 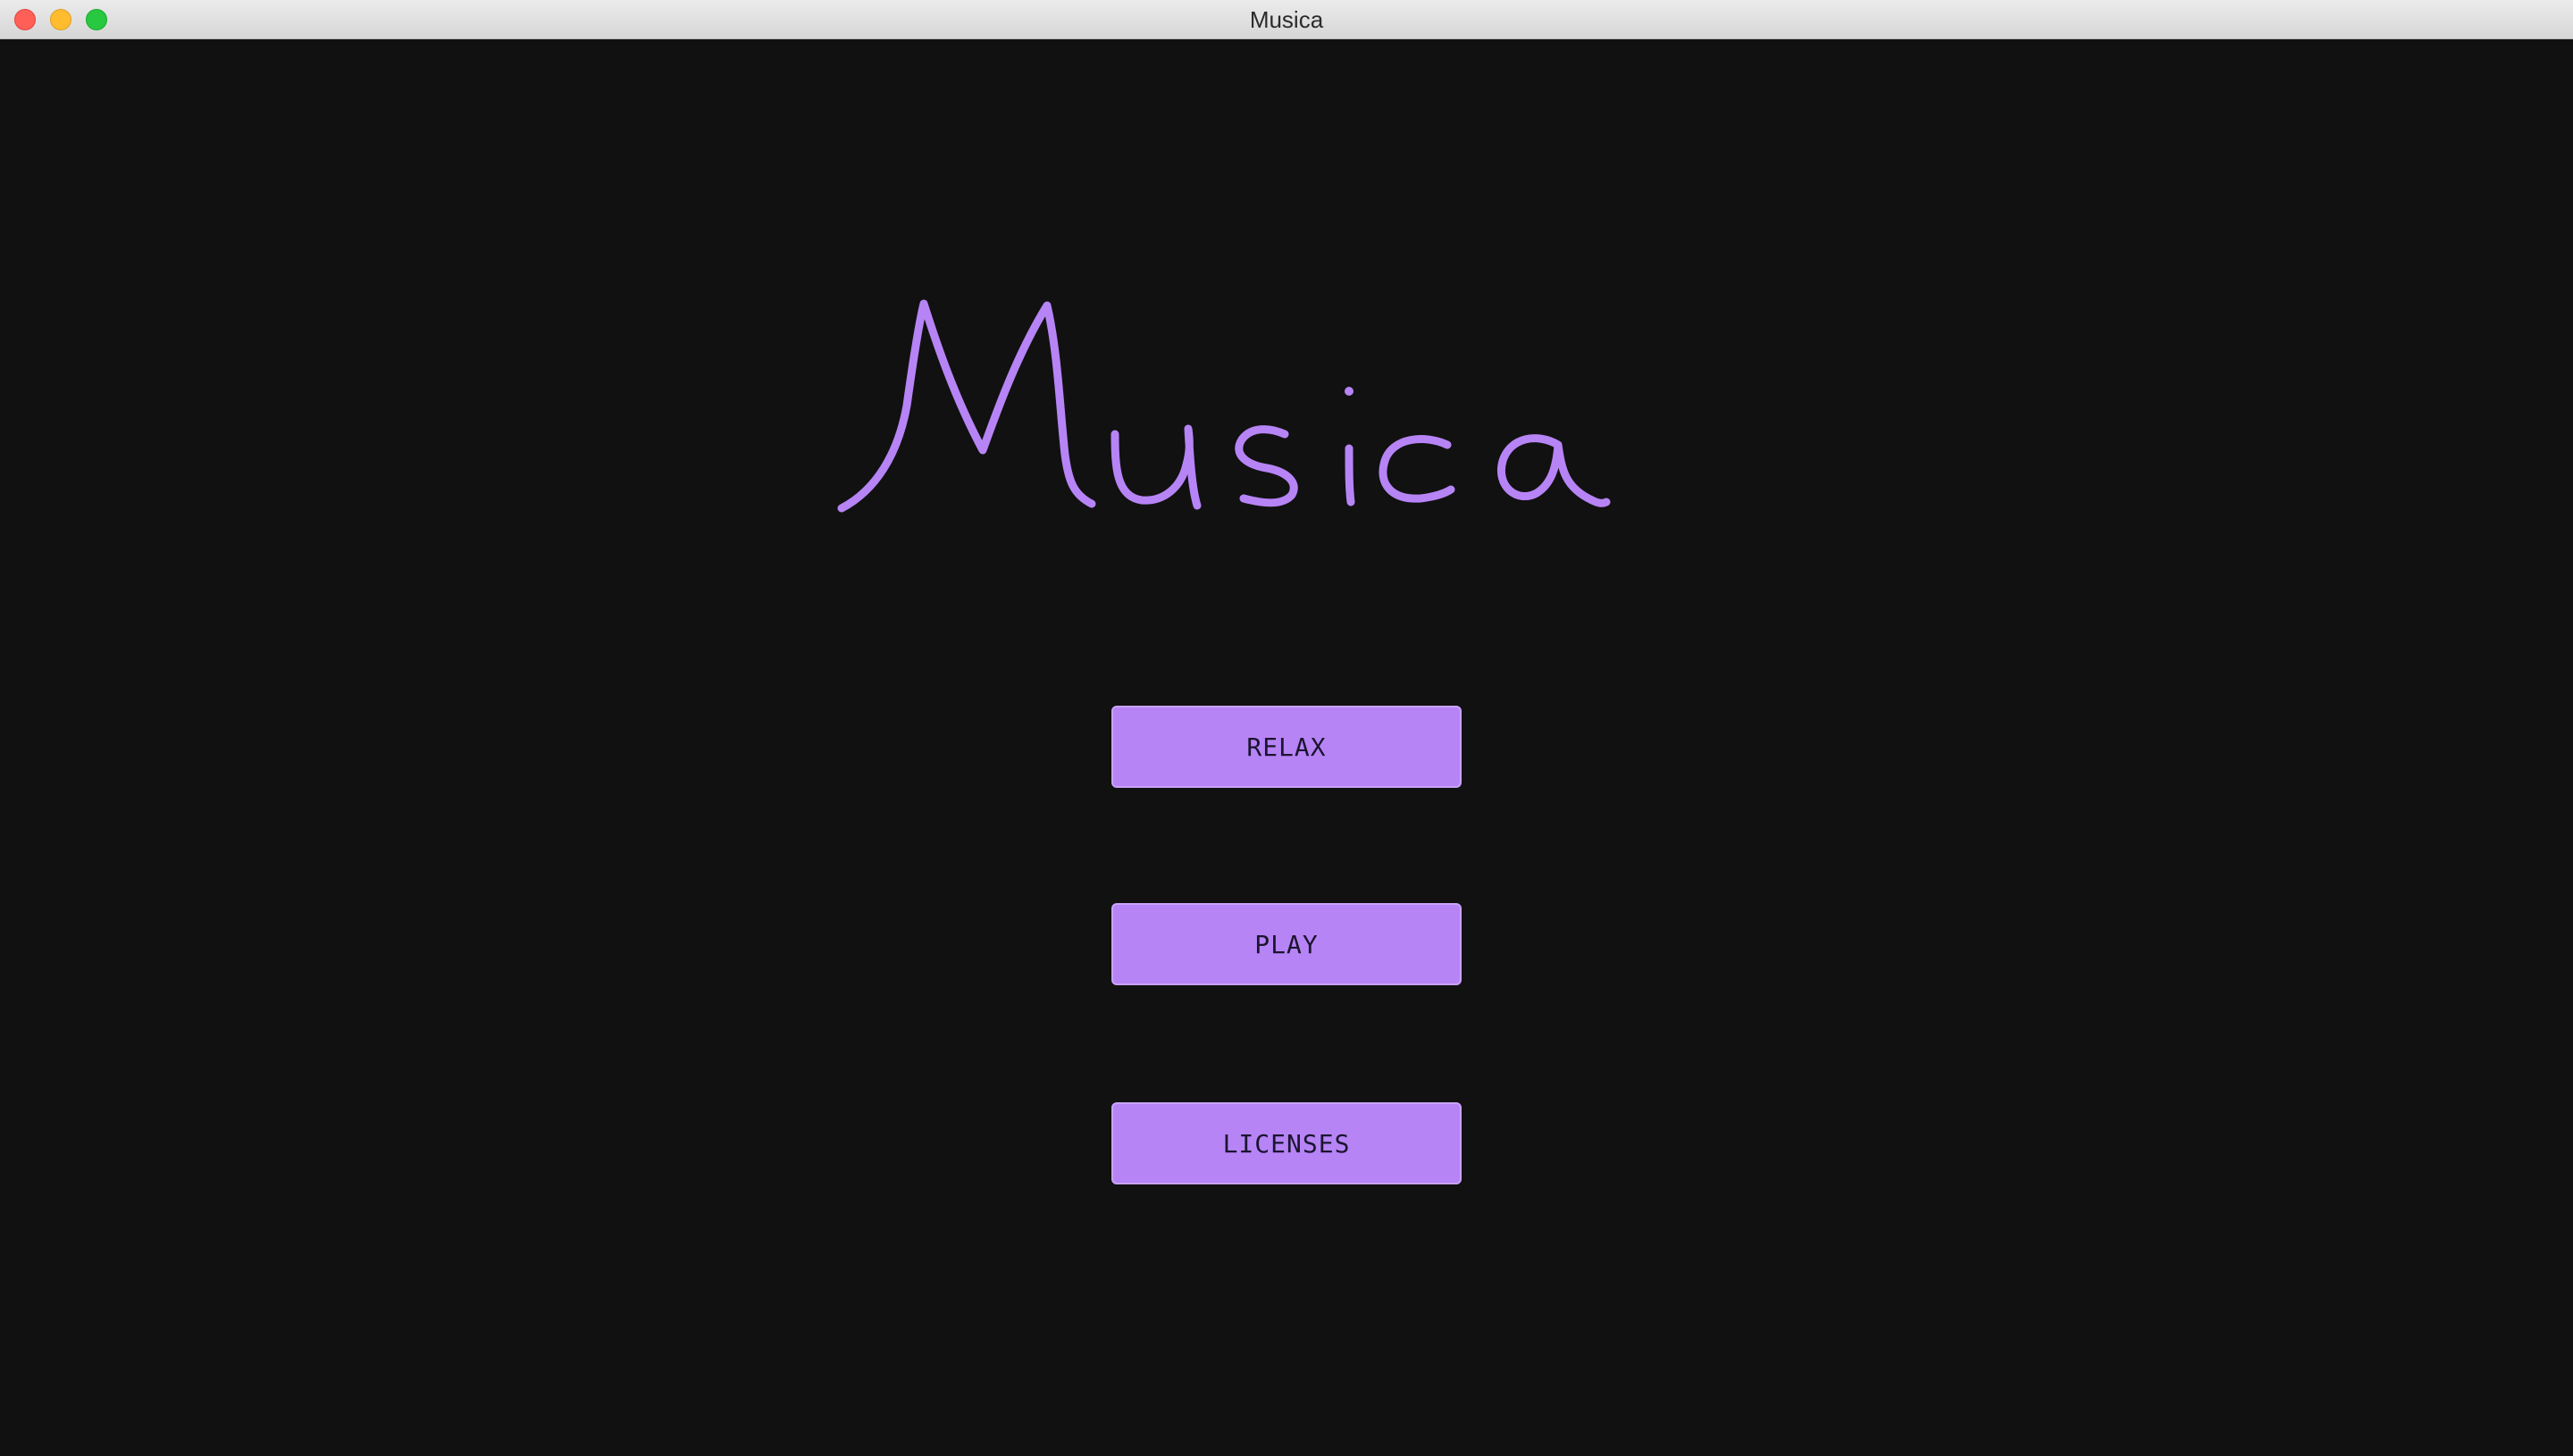 I want to click on title-bar: Musica, so click(x=1286, y=19).